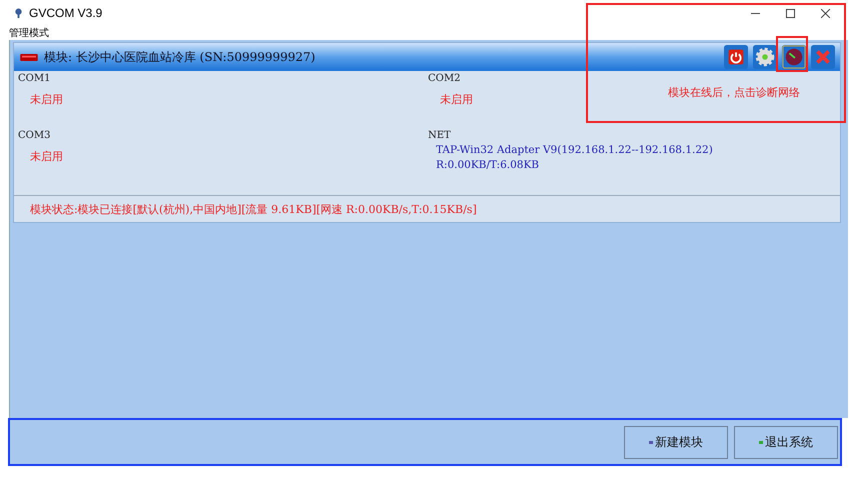 Image resolution: width=860 pixels, height=478 pixels. What do you see at coordinates (180, 57) in the screenshot?
I see `module-title: 模块: 长沙中心医院血站冷库 (SN:50999999927)` at bounding box center [180, 57].